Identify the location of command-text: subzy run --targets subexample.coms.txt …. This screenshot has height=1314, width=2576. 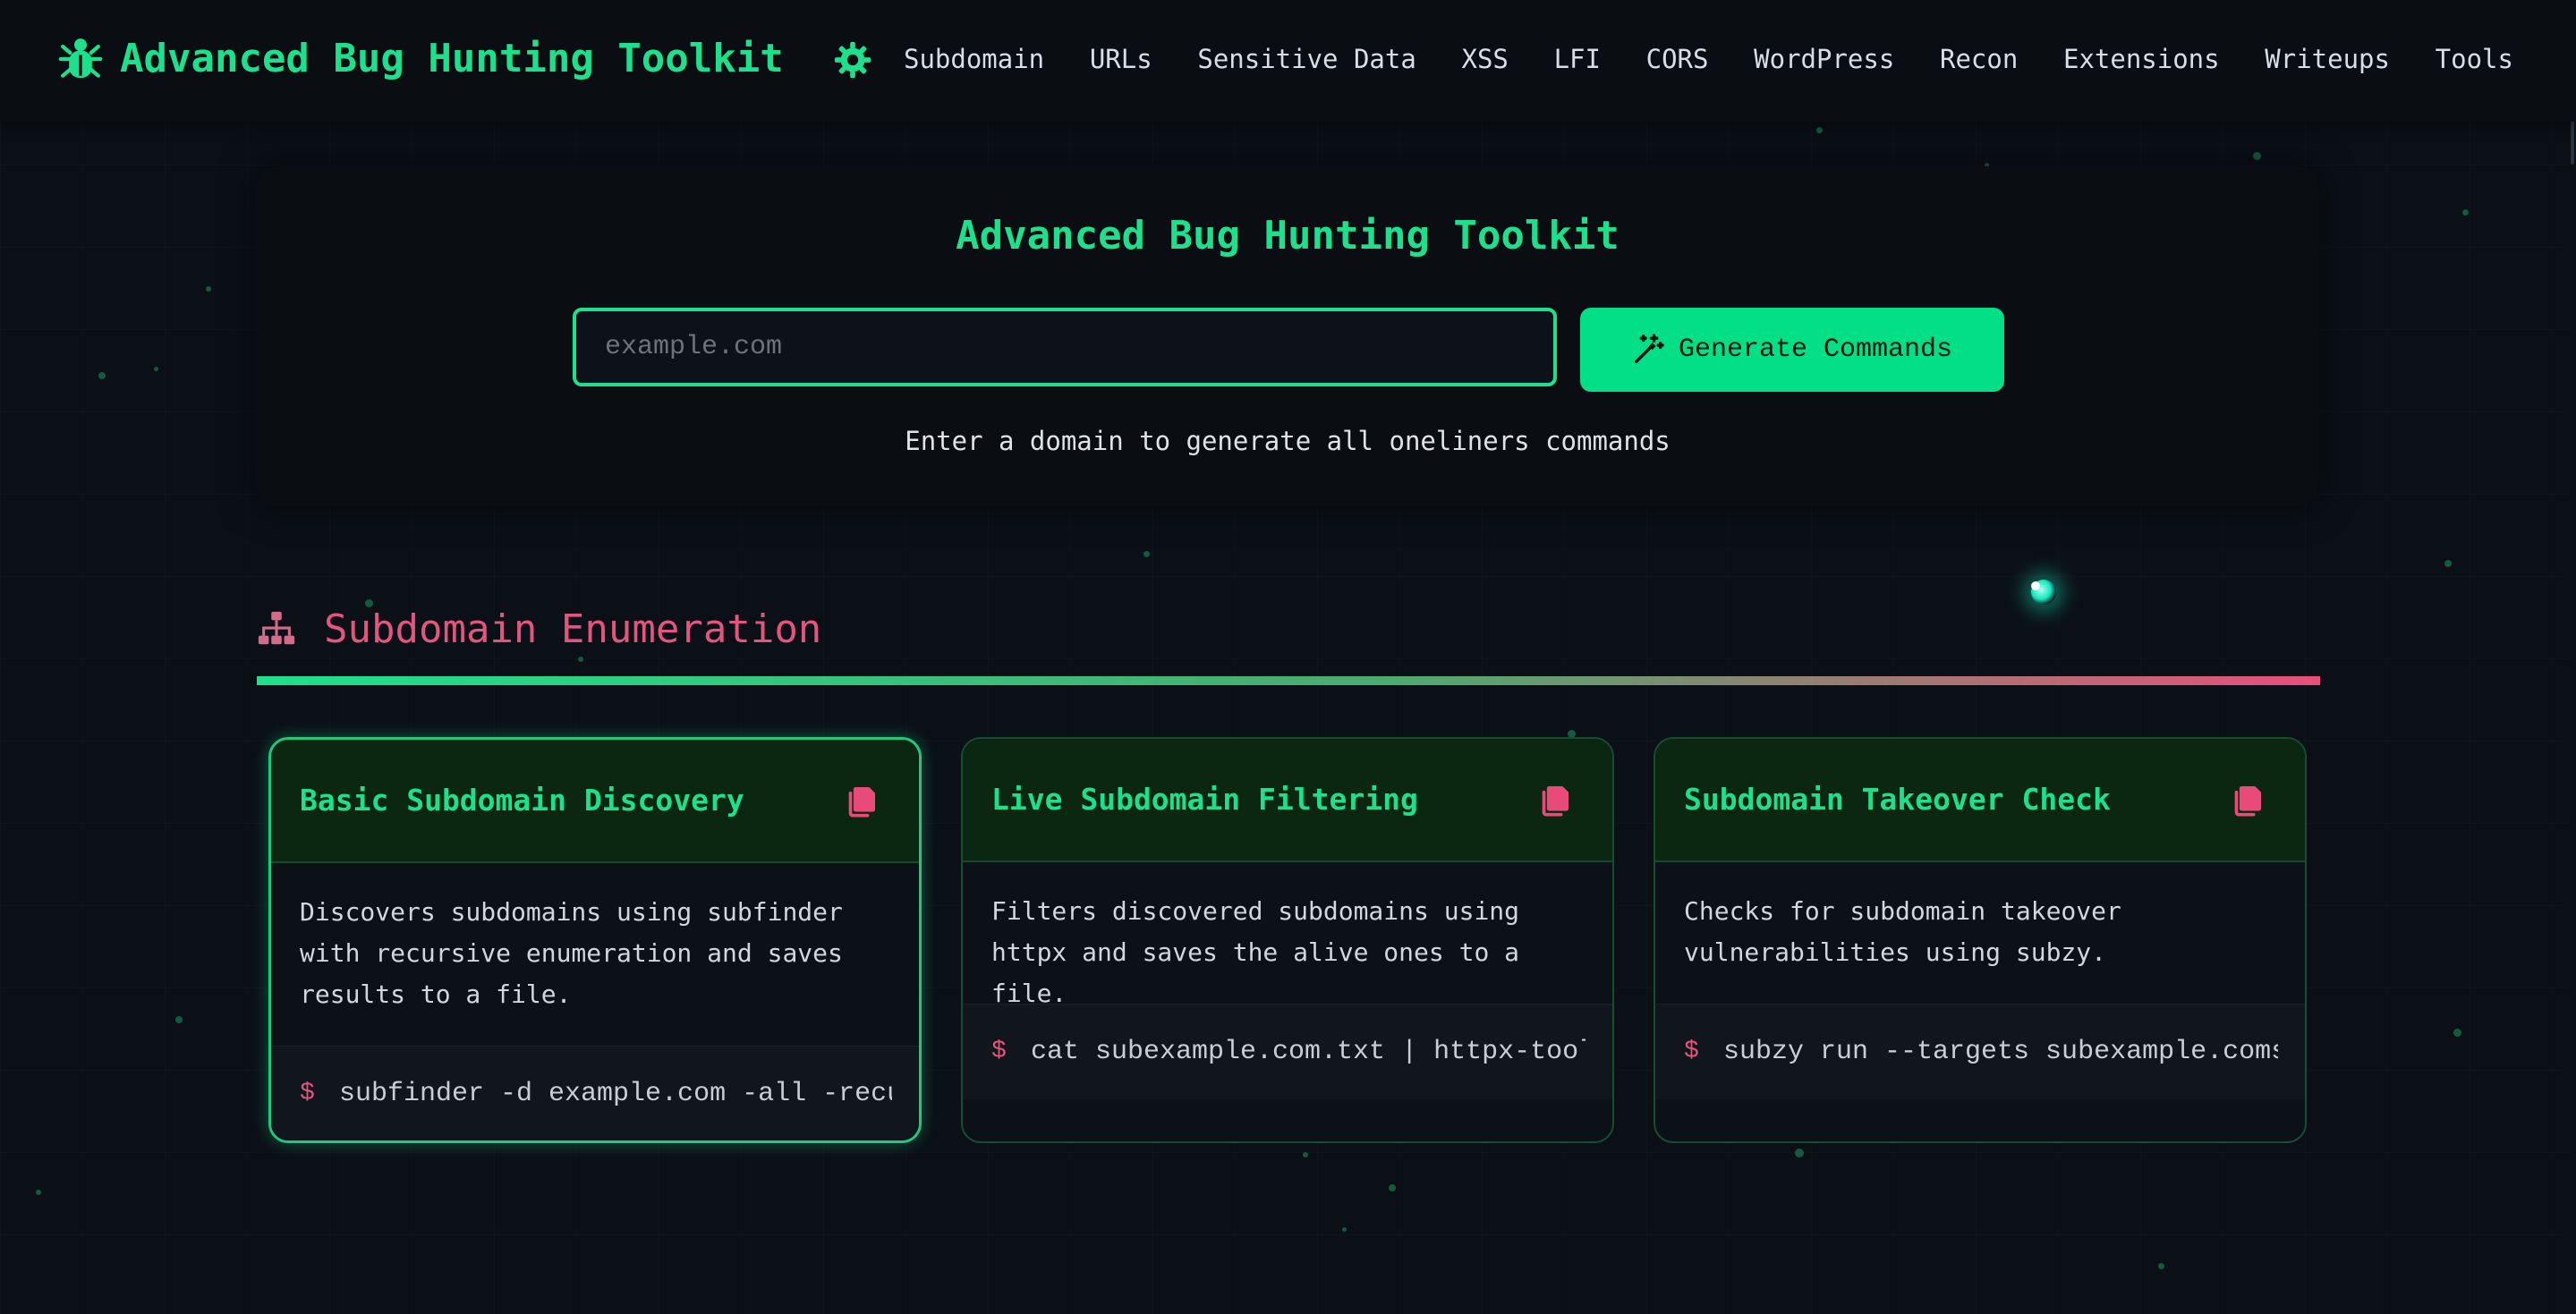
(2000, 1052).